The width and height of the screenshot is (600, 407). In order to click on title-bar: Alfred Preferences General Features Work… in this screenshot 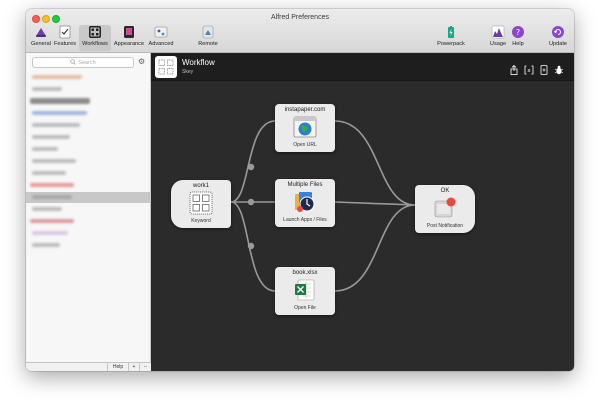, I will do `click(300, 31)`.